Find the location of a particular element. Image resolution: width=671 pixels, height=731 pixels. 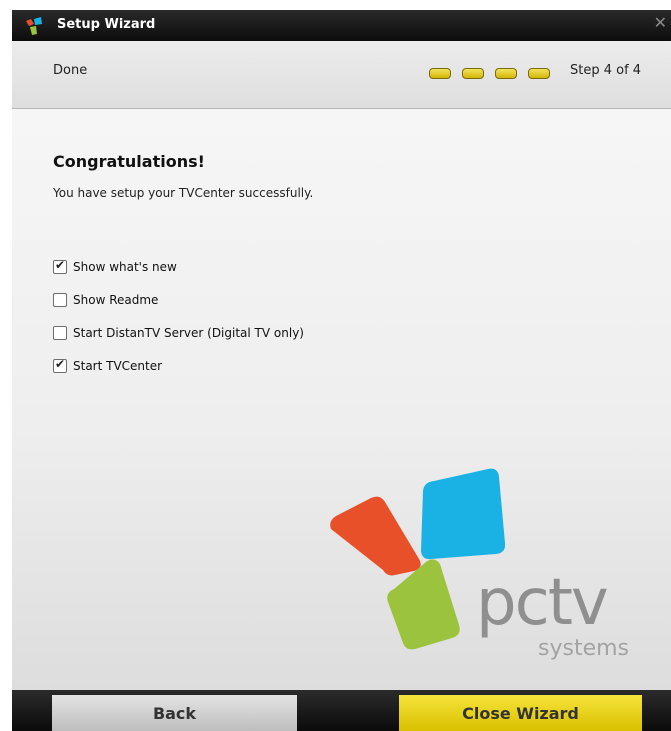

close-icon: ✕ is located at coordinates (660, 23).